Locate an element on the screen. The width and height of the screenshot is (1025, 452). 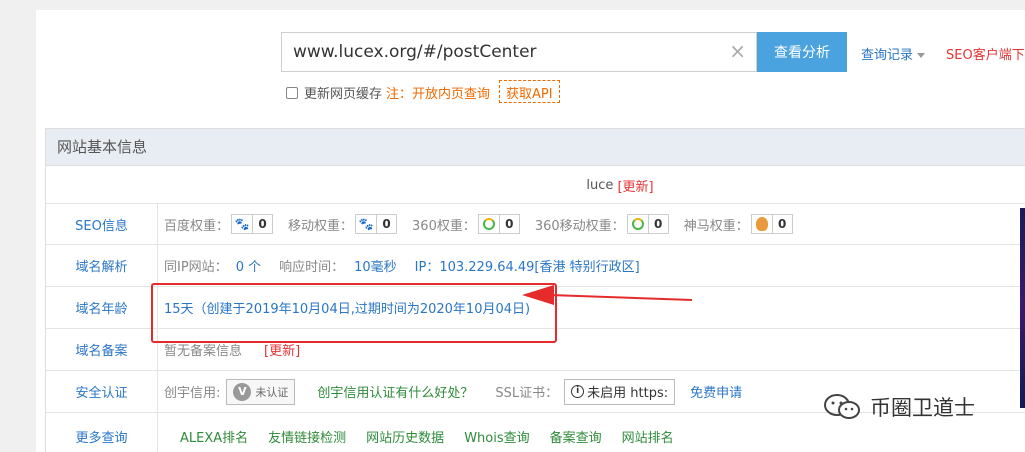
update-cache-label: 更新网页缓存 is located at coordinates (343, 94).